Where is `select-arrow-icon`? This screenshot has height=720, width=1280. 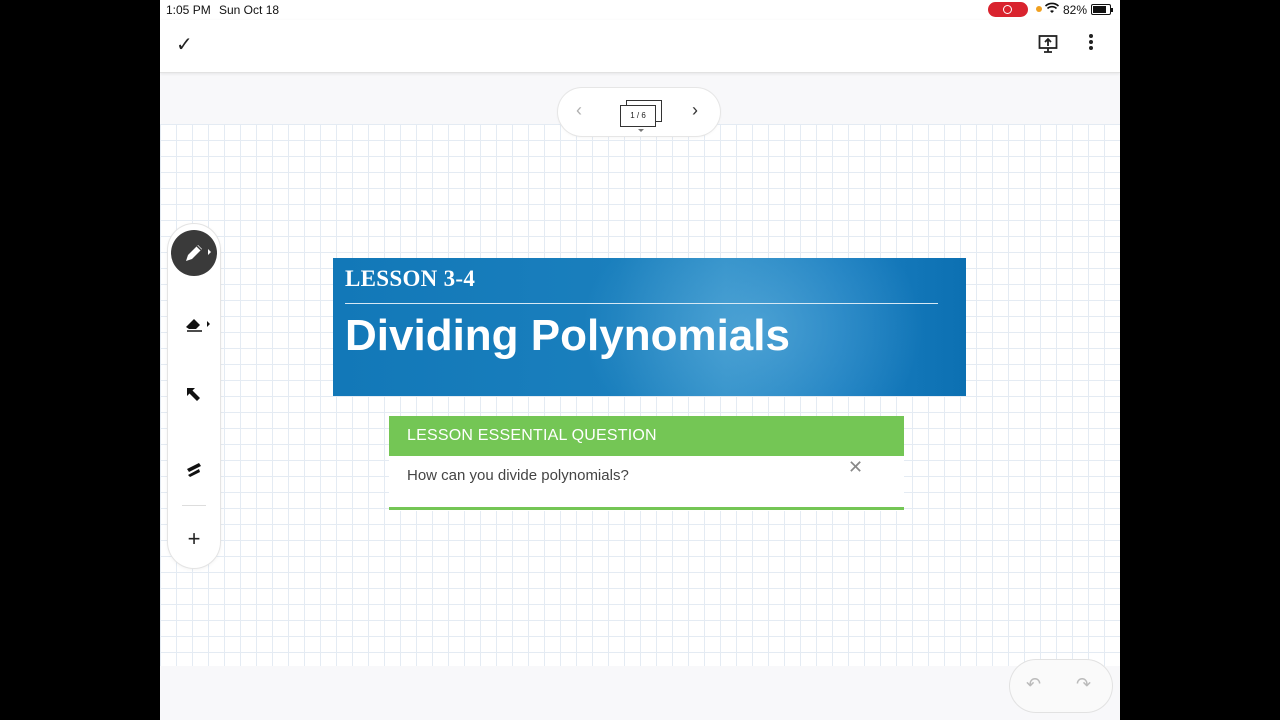
select-arrow-icon is located at coordinates (193, 394).